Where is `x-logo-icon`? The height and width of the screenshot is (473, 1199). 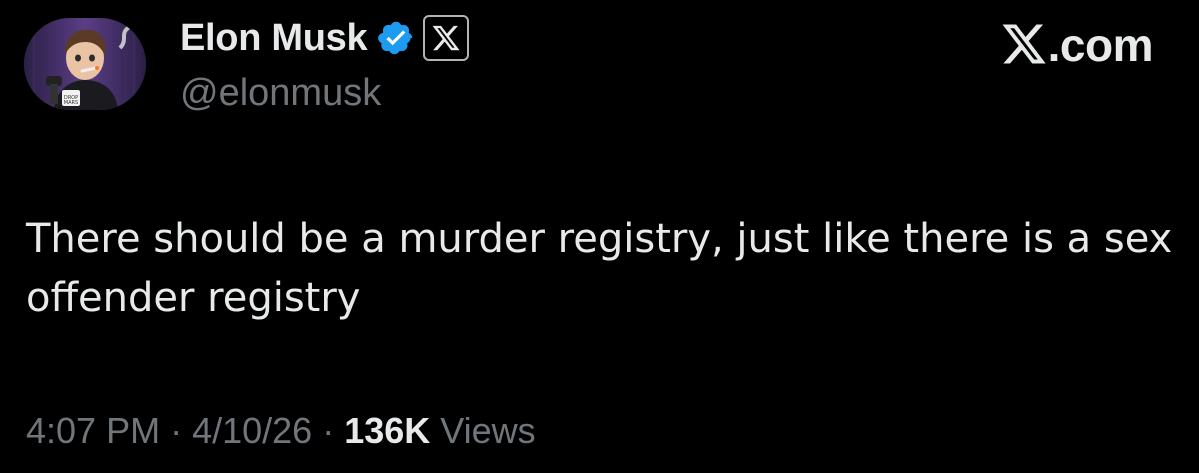 x-logo-icon is located at coordinates (446, 38).